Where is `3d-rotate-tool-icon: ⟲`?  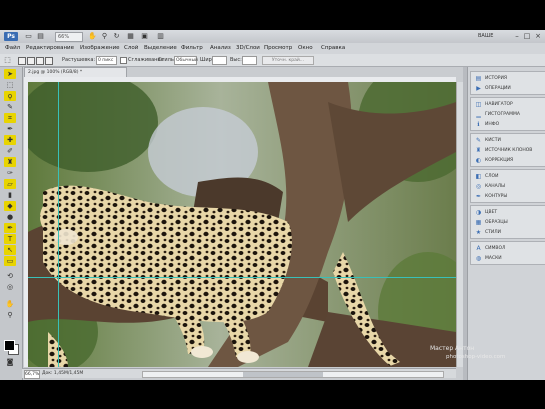 3d-rotate-tool-icon: ⟲ is located at coordinates (10, 276).